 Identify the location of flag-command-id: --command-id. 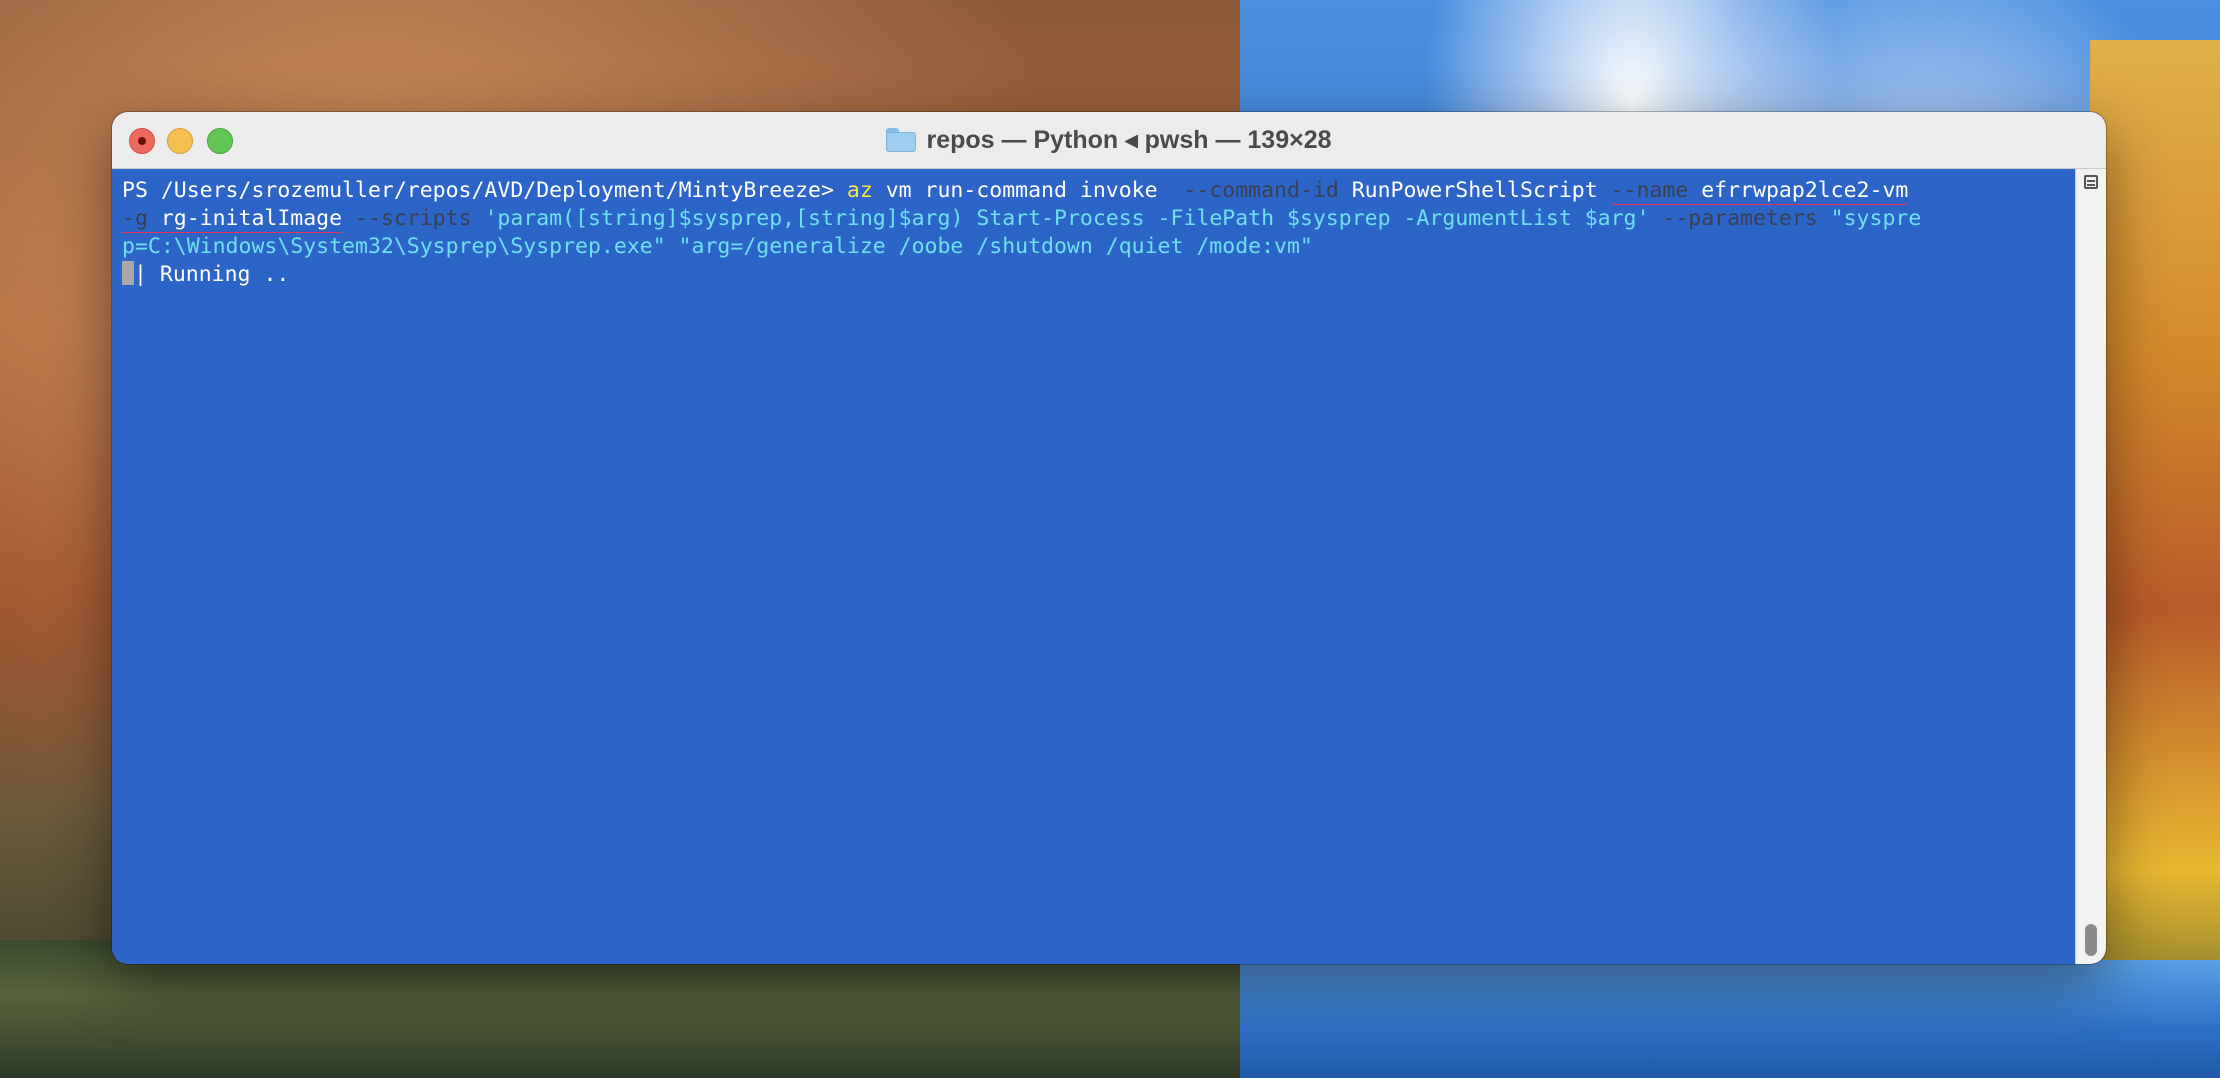
(1261, 190).